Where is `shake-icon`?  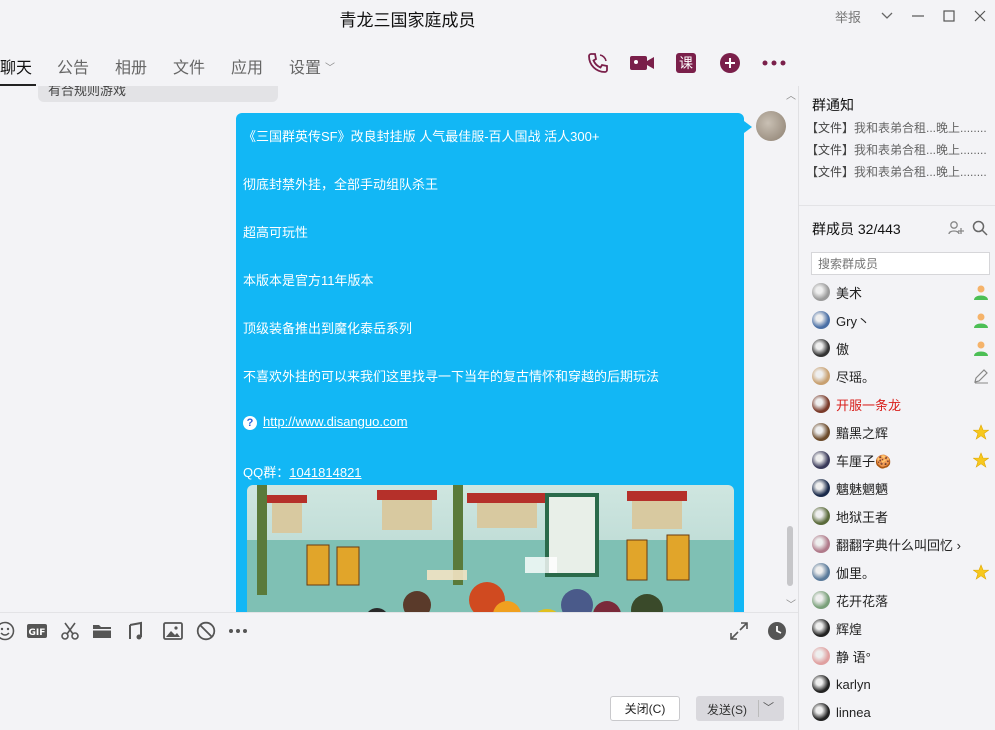
shake-icon is located at coordinates (206, 631).